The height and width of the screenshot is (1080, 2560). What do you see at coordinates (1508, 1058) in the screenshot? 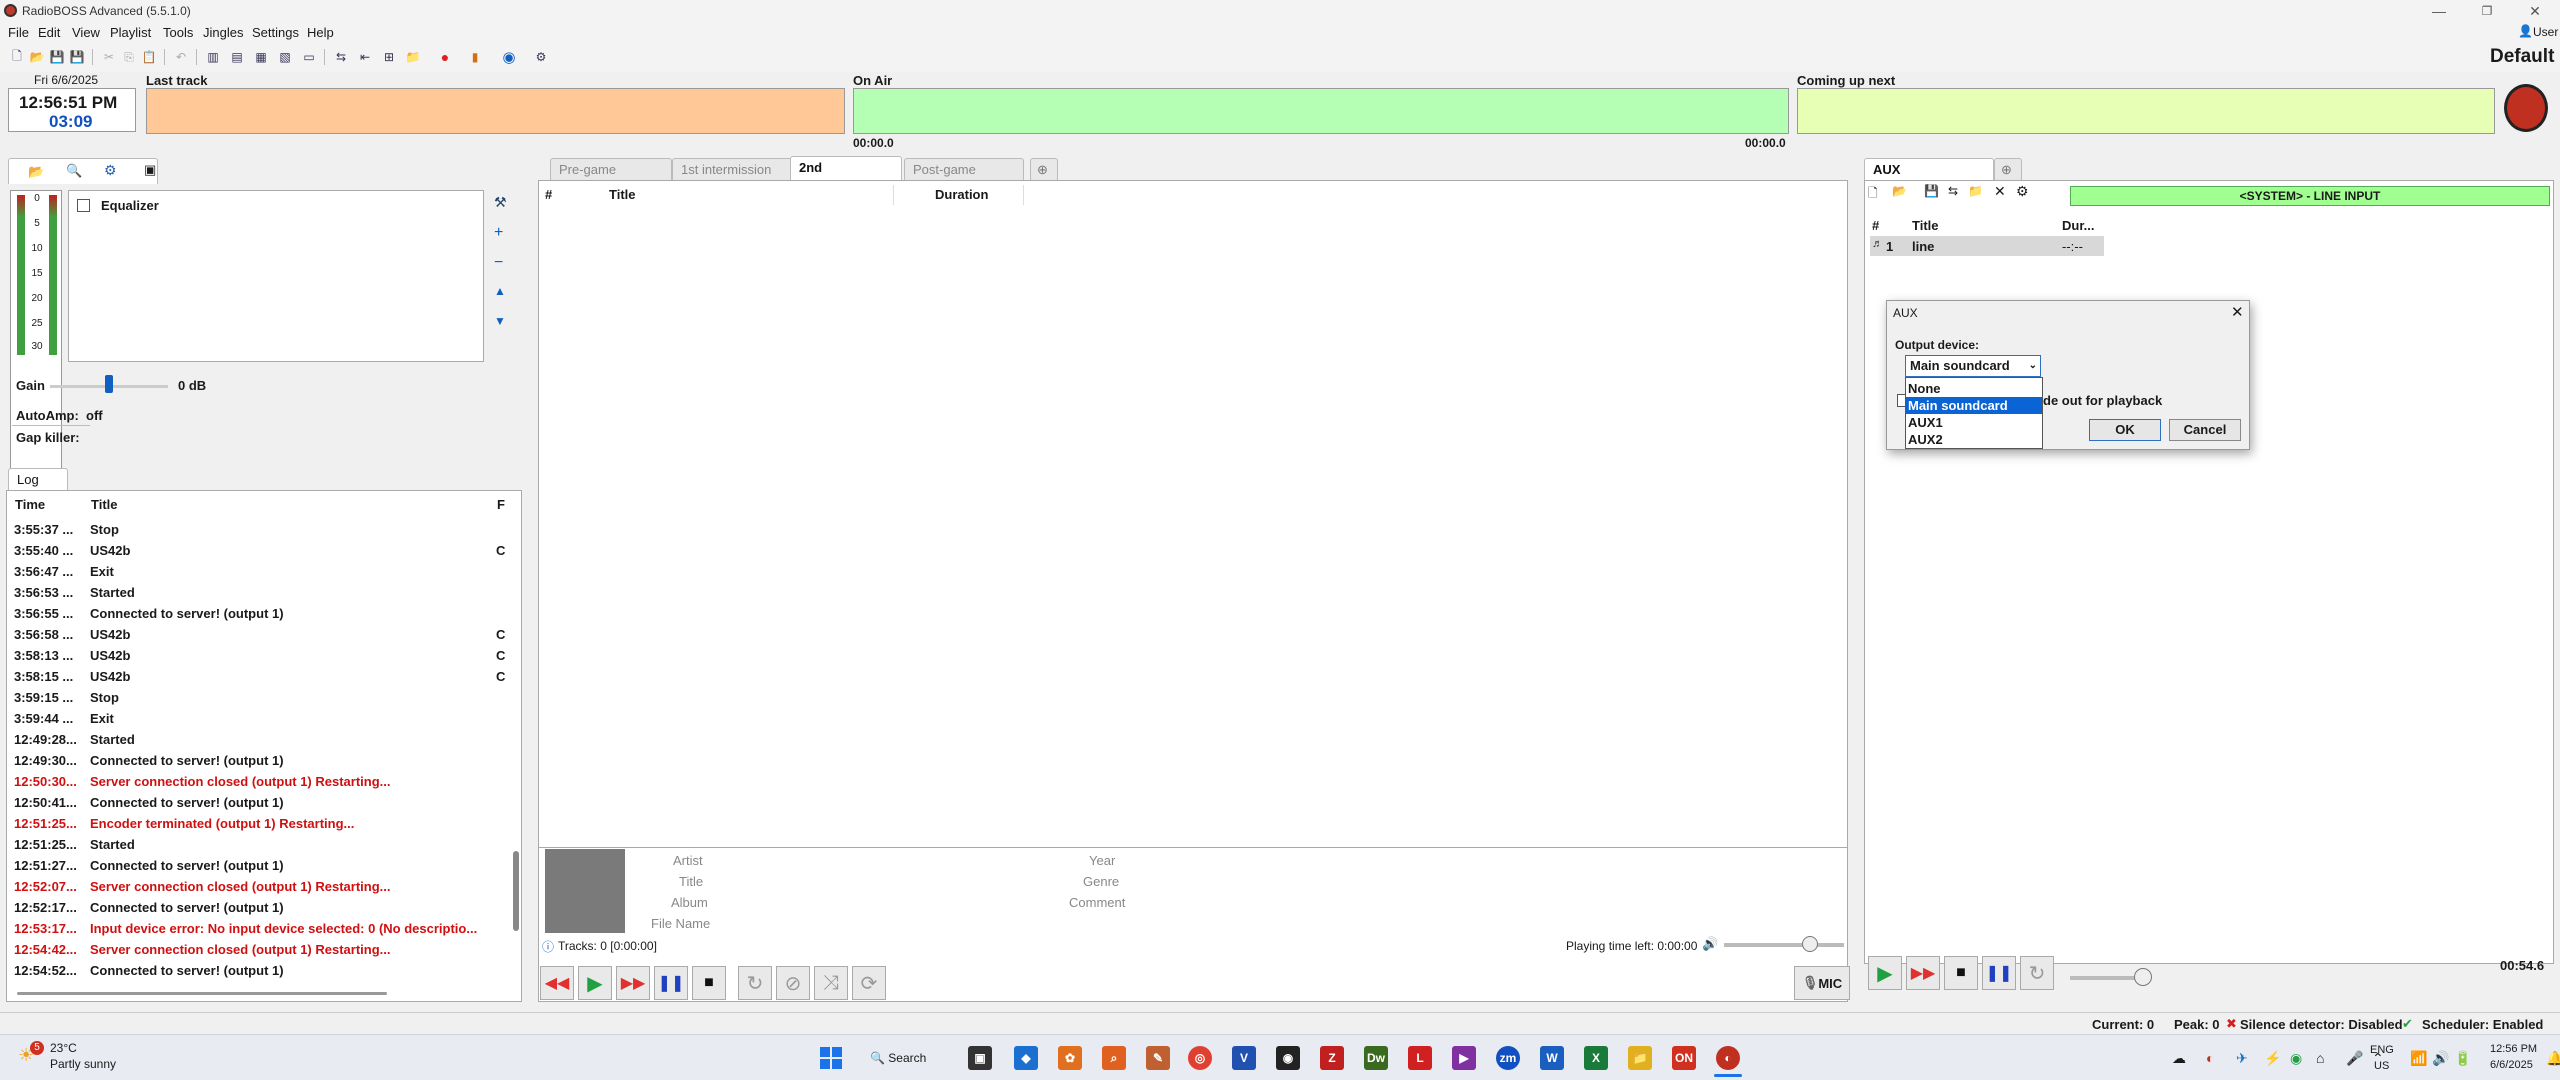
I see `zoom-icon: zm` at bounding box center [1508, 1058].